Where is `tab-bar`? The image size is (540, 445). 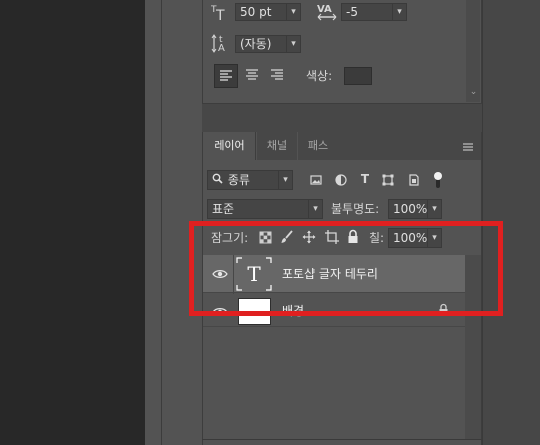
tab-bar is located at coordinates (409, 146).